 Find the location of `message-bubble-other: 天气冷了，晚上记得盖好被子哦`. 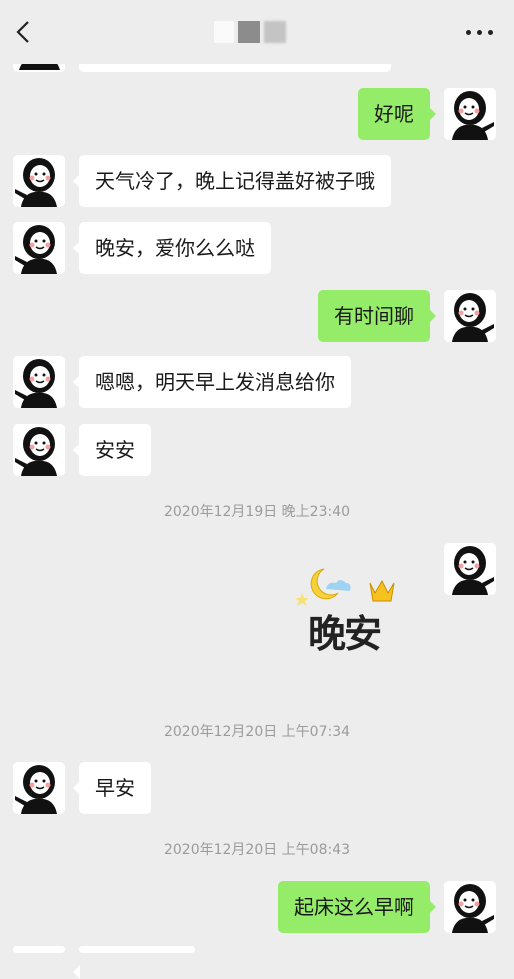

message-bubble-other: 天气冷了，晚上记得盖好被子哦 is located at coordinates (232, 181).